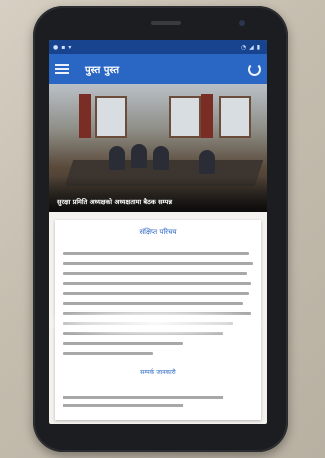 This screenshot has height=458, width=325. Describe the element at coordinates (242, 23) in the screenshot. I see `front-camera` at that location.